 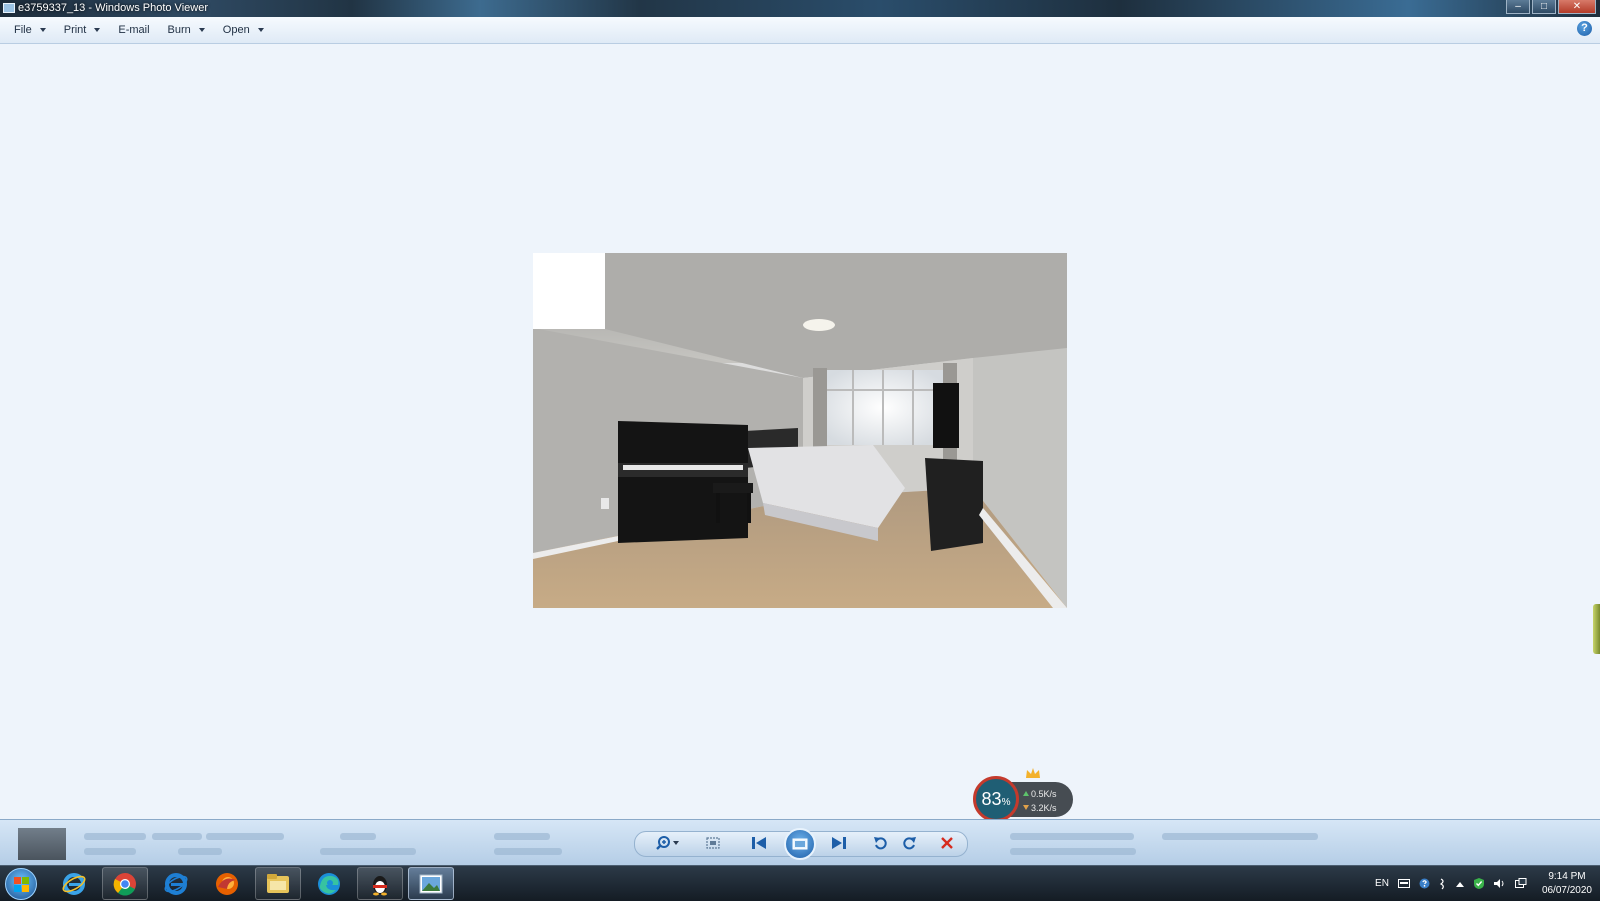 What do you see at coordinates (1518, 7) in the screenshot?
I see `minimize-button: –` at bounding box center [1518, 7].